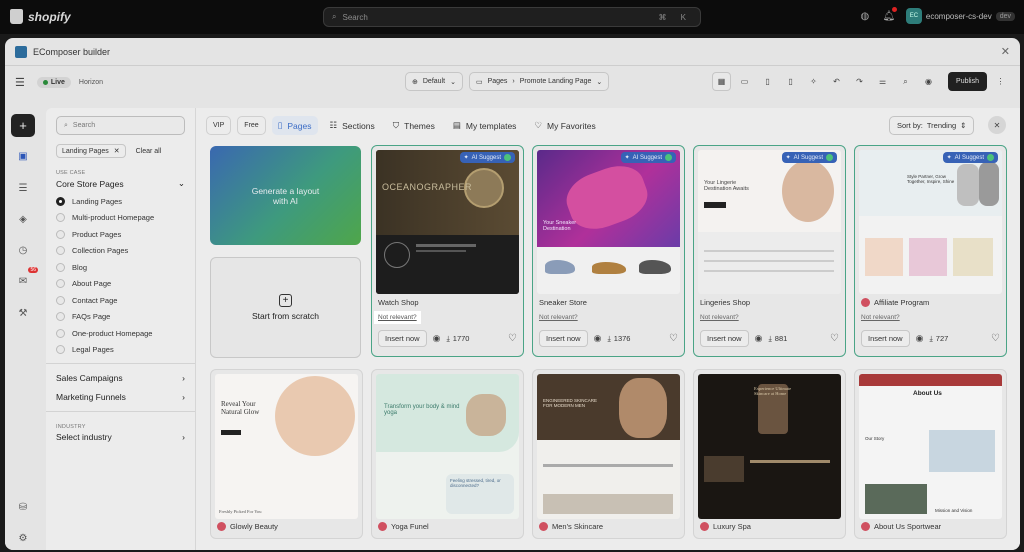 The height and width of the screenshot is (552, 1024). Describe the element at coordinates (767, 81) in the screenshot. I see `tablet-icon: ▯` at that location.